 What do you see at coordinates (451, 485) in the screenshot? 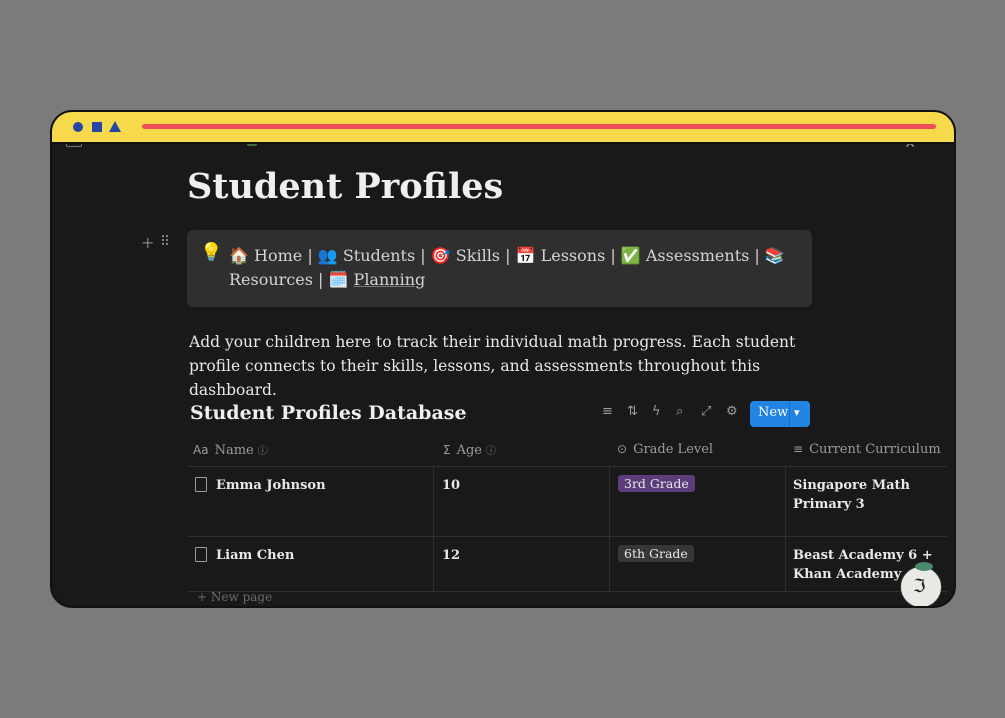
I see `cell-age: 10` at bounding box center [451, 485].